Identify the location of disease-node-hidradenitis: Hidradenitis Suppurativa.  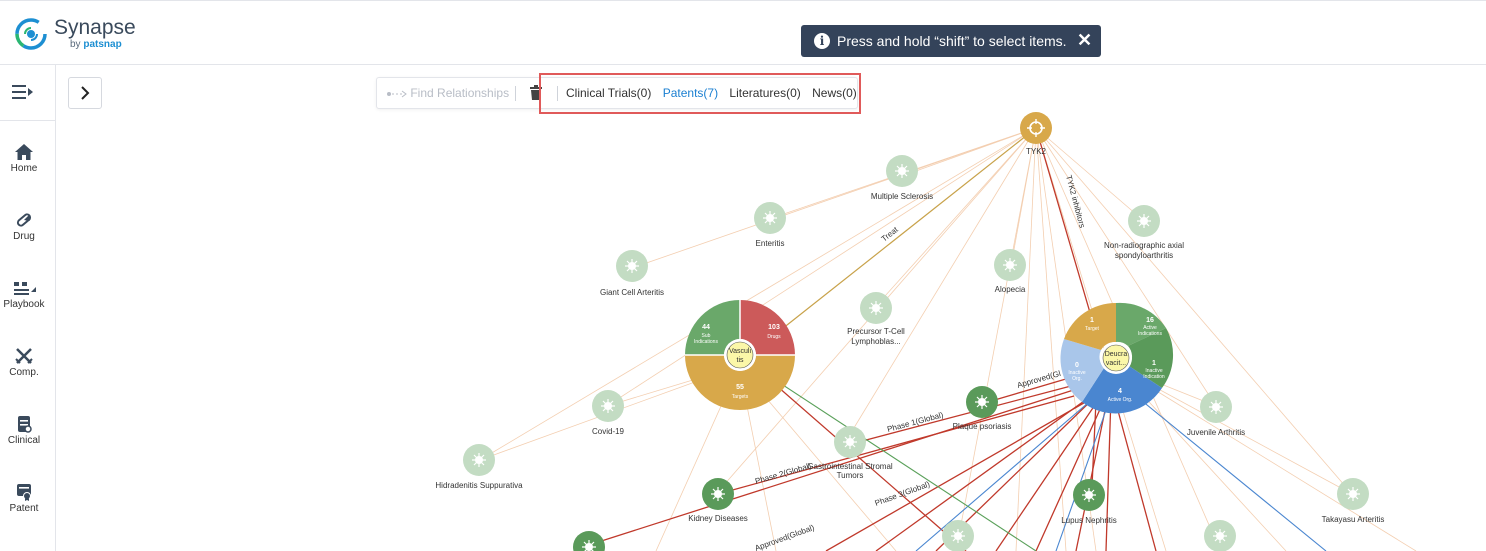
(479, 467).